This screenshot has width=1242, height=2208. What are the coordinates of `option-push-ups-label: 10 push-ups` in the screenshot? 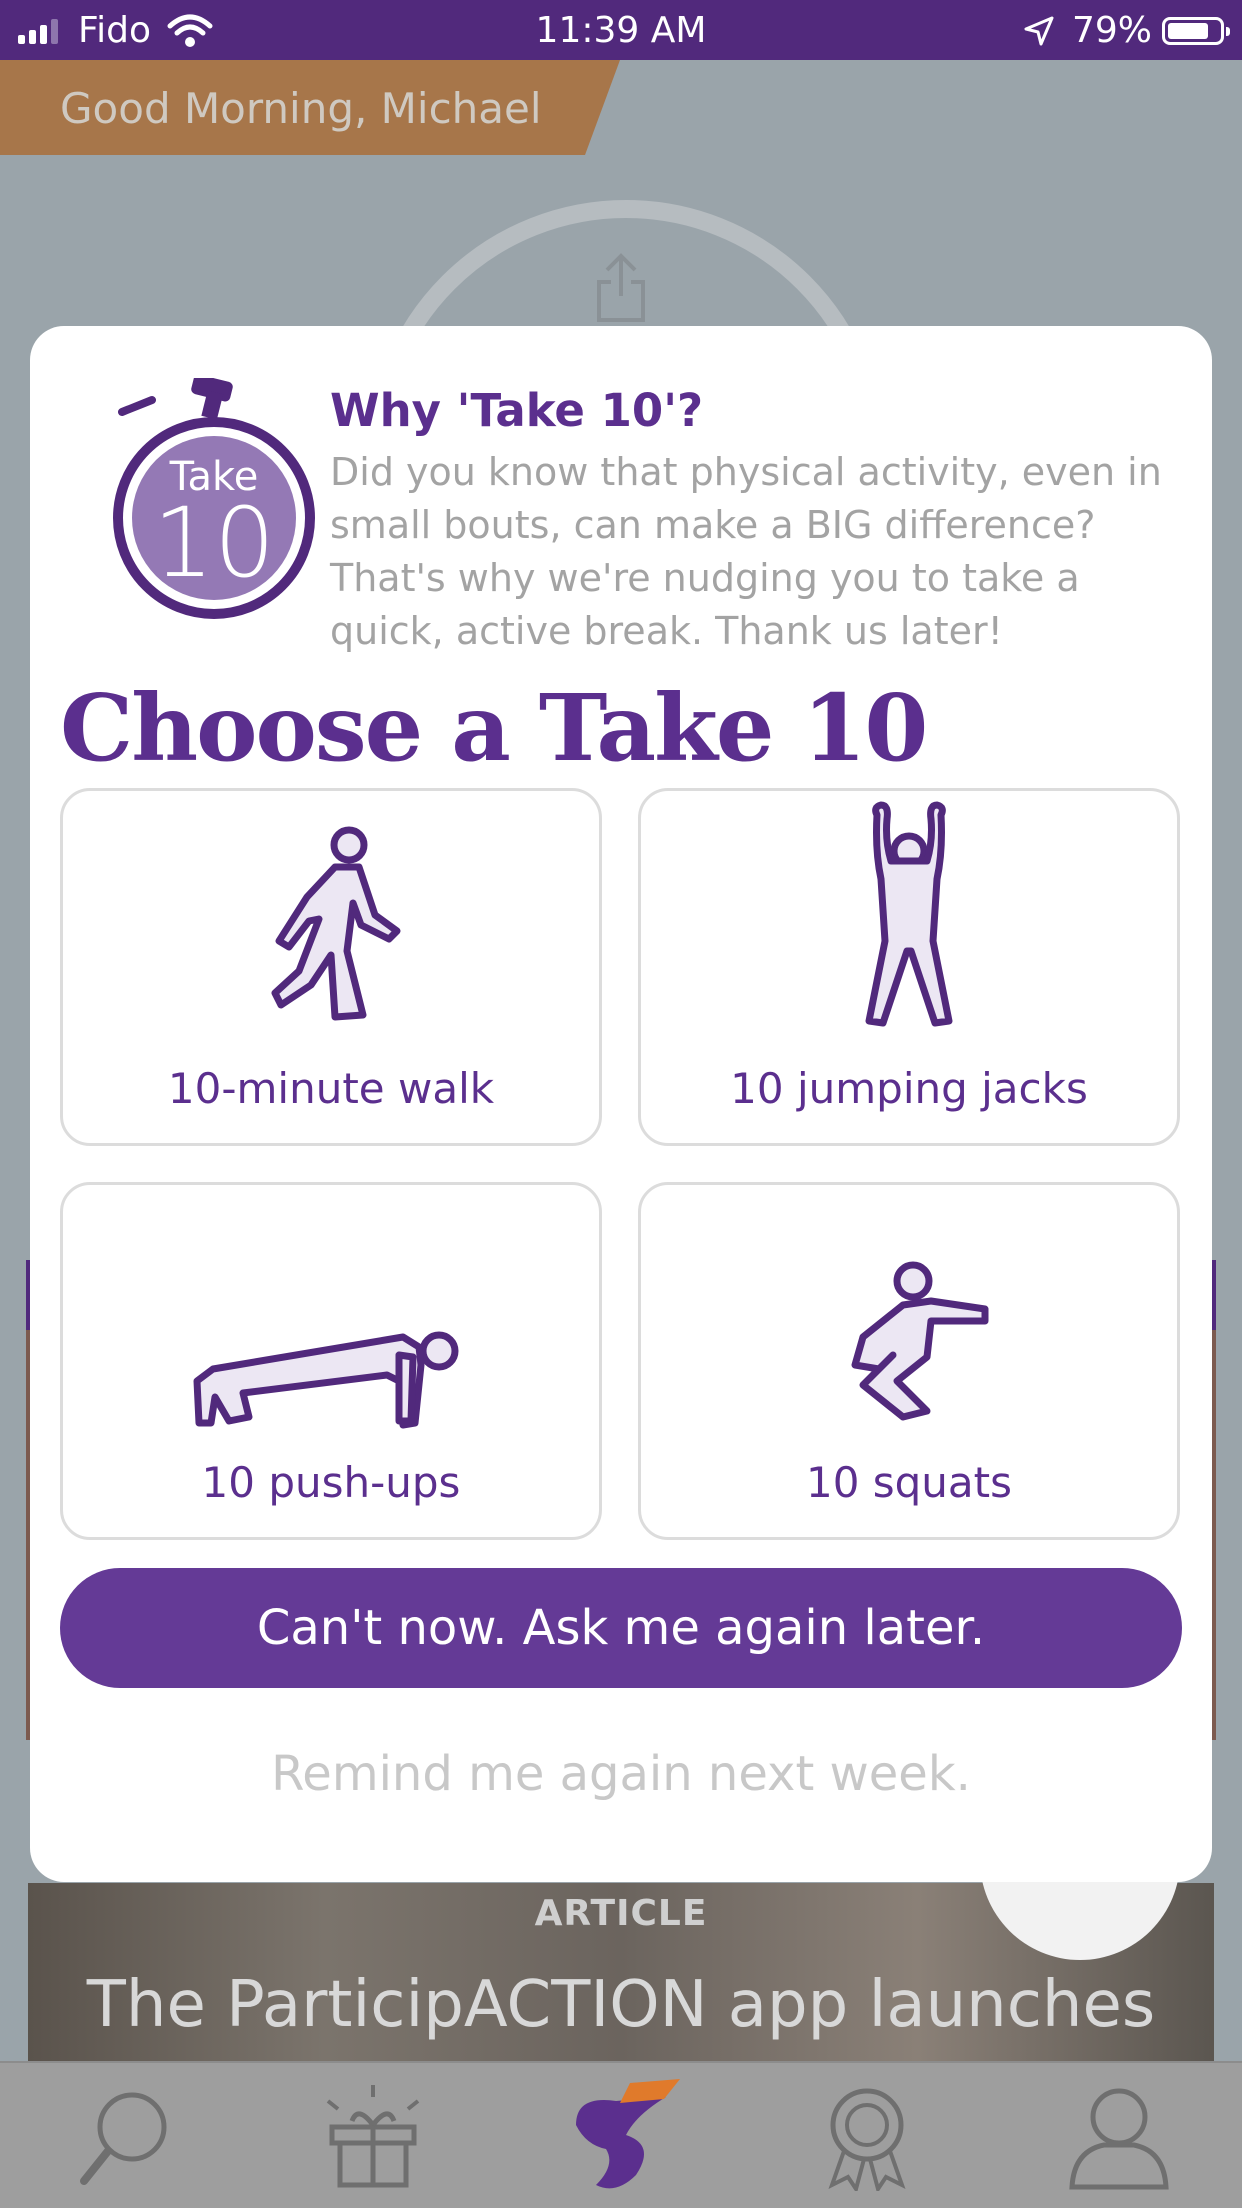 It's located at (331, 1482).